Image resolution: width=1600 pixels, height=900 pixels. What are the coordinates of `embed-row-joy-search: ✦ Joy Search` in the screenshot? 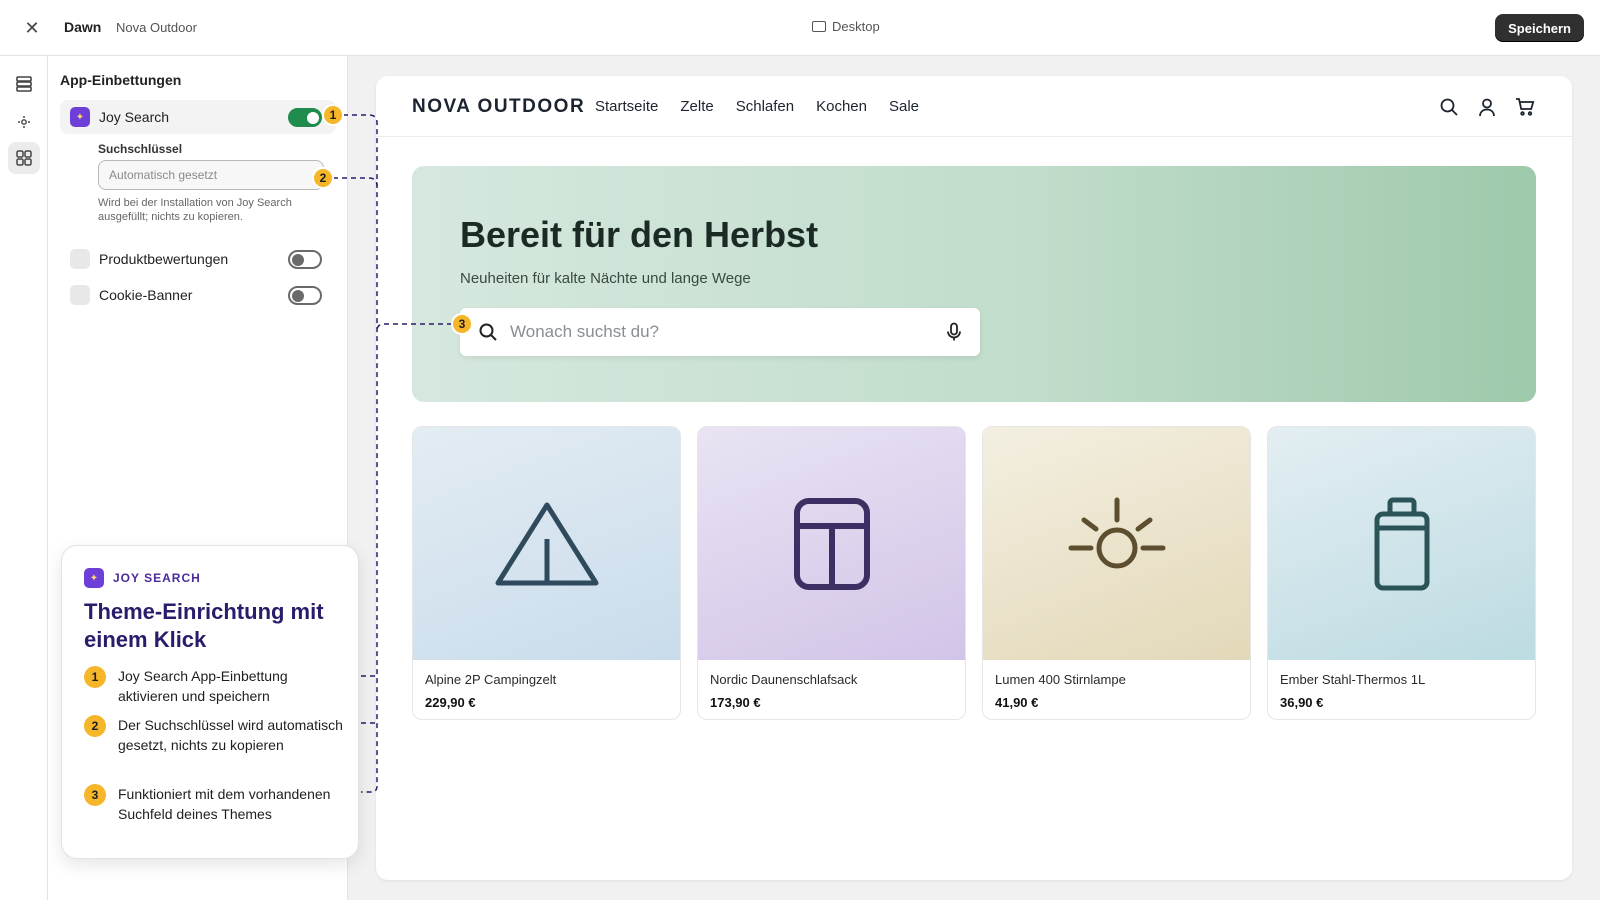 It's located at (198, 117).